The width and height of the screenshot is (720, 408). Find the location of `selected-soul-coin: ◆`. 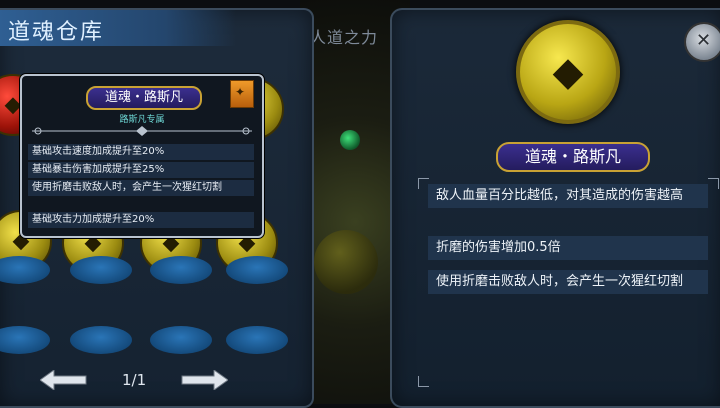

selected-soul-coin: ◆ is located at coordinates (568, 72).